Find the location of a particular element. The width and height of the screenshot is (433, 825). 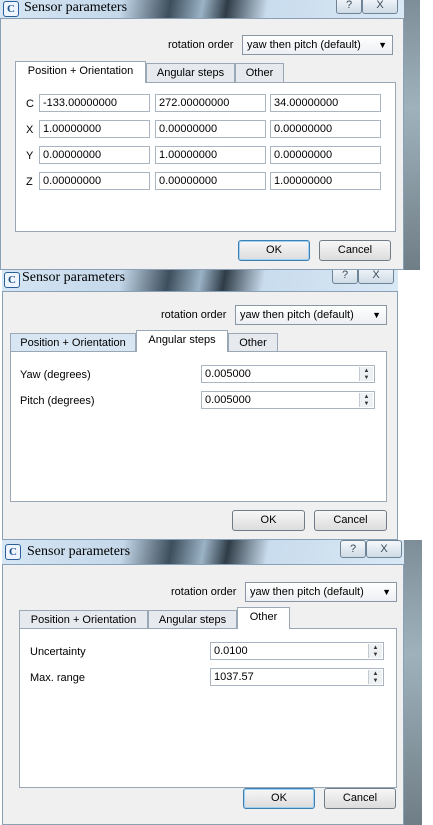

uncertainty-stepper: ▲ ▼ is located at coordinates (375, 651).